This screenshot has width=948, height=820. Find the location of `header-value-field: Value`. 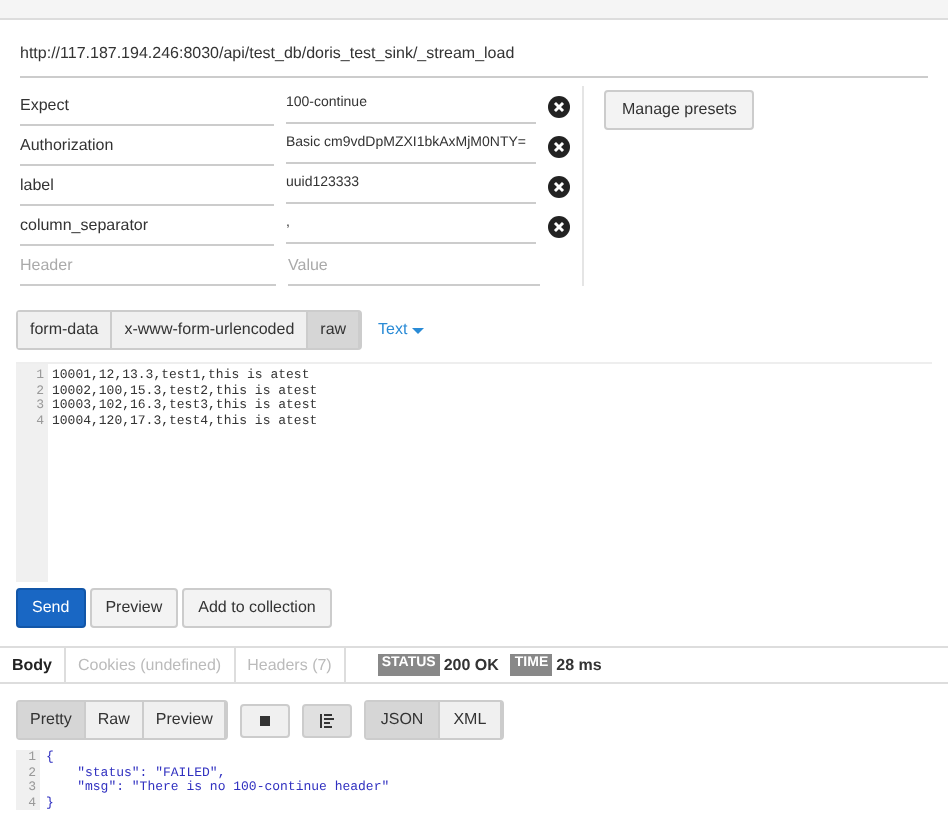

header-value-field: Value is located at coordinates (414, 266).